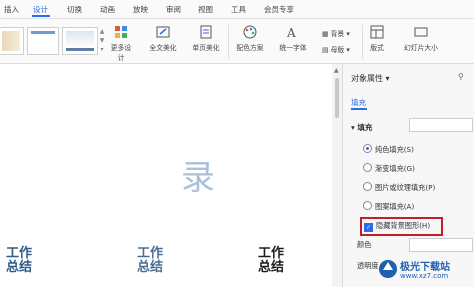 The height and width of the screenshot is (287, 474). I want to click on watermark: 极光下载站 www.xz7.com, so click(422, 269).